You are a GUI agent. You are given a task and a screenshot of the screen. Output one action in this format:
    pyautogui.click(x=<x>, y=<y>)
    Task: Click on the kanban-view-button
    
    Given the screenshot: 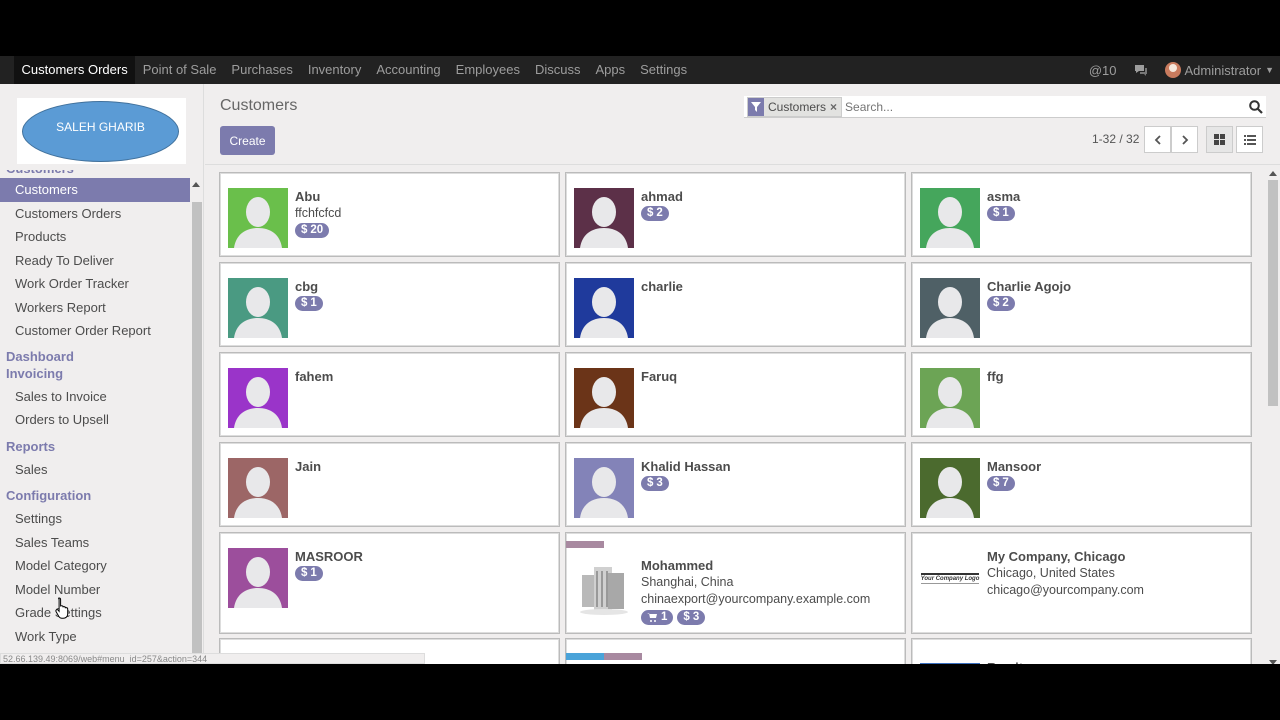 What is the action you would take?
    pyautogui.click(x=1219, y=139)
    